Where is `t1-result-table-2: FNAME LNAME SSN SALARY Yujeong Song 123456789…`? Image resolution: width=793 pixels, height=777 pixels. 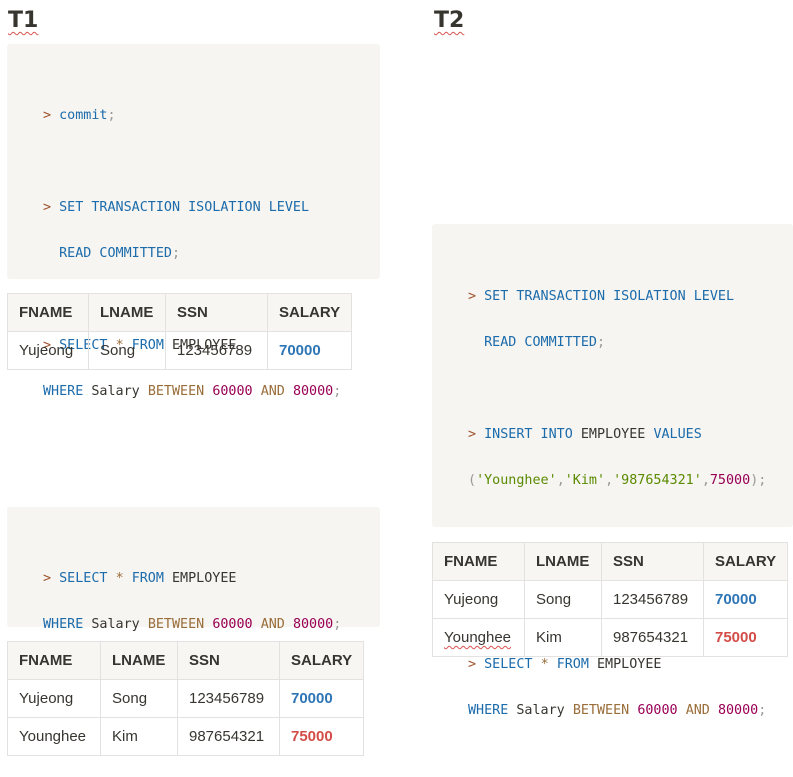 t1-result-table-2: FNAME LNAME SSN SALARY Yujeong Song 123456789… is located at coordinates (186, 698).